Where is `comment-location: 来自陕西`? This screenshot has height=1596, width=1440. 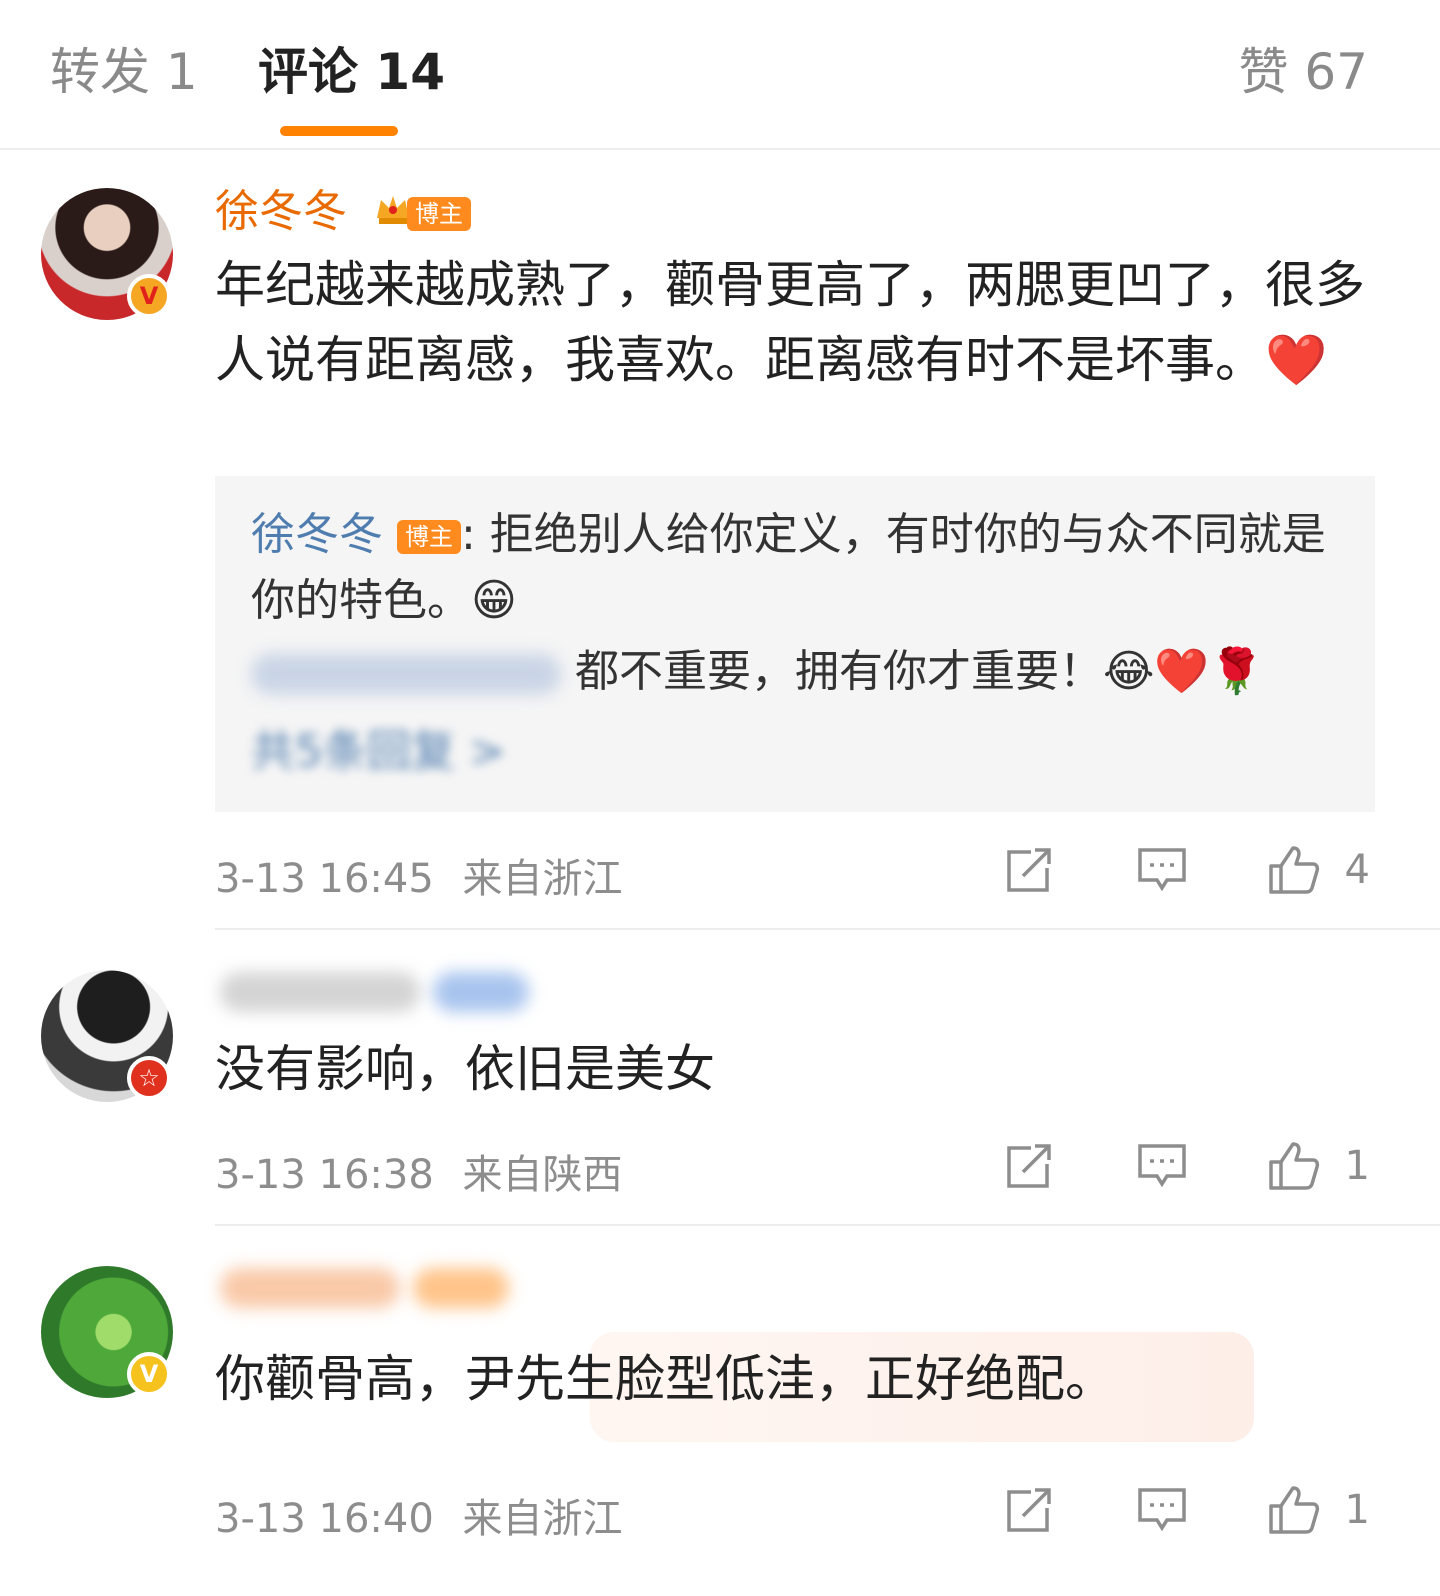 comment-location: 来自陕西 is located at coordinates (542, 1175).